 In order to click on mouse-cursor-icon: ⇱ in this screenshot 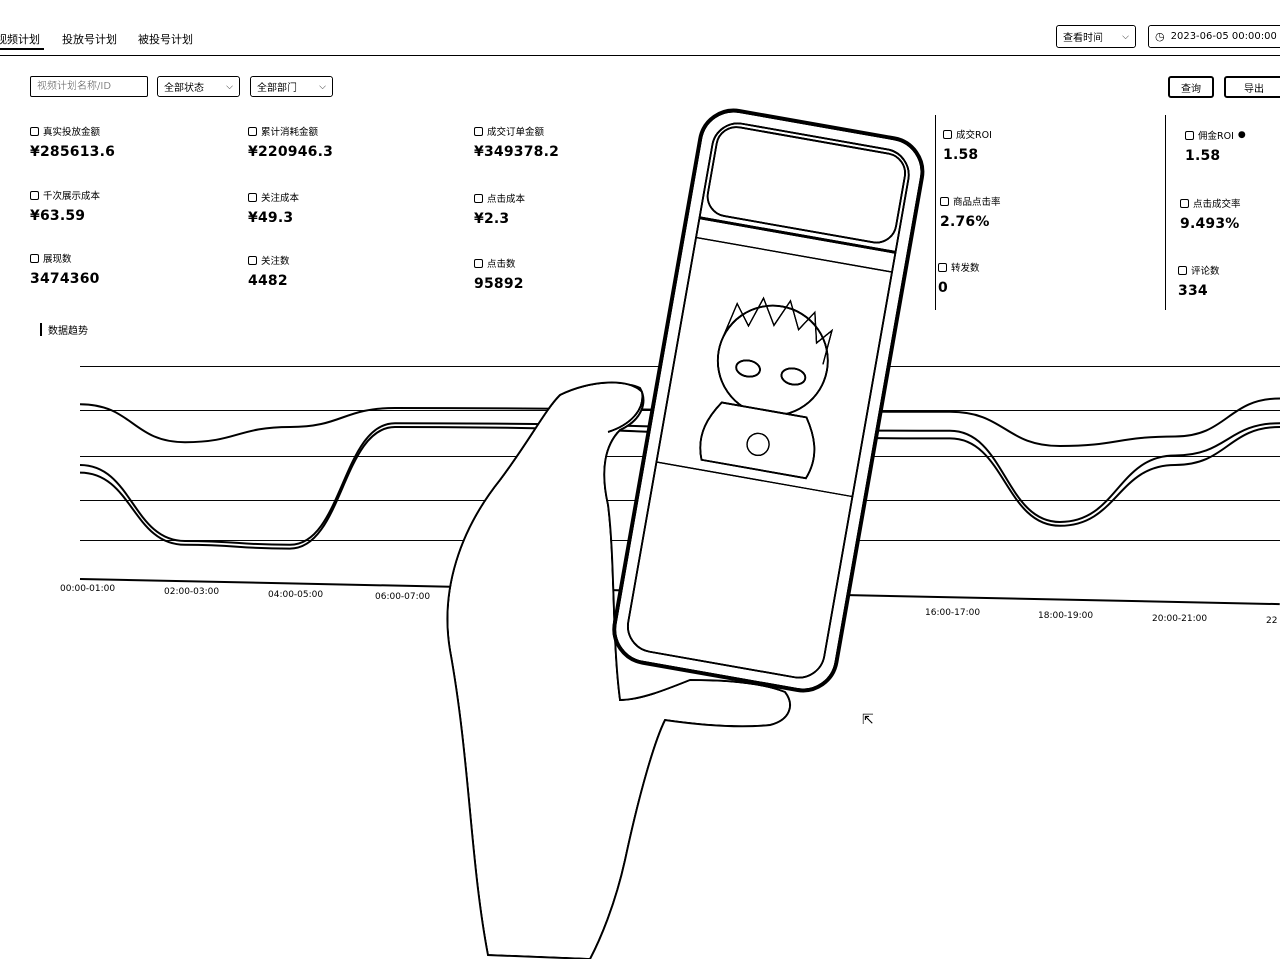, I will do `click(868, 720)`.